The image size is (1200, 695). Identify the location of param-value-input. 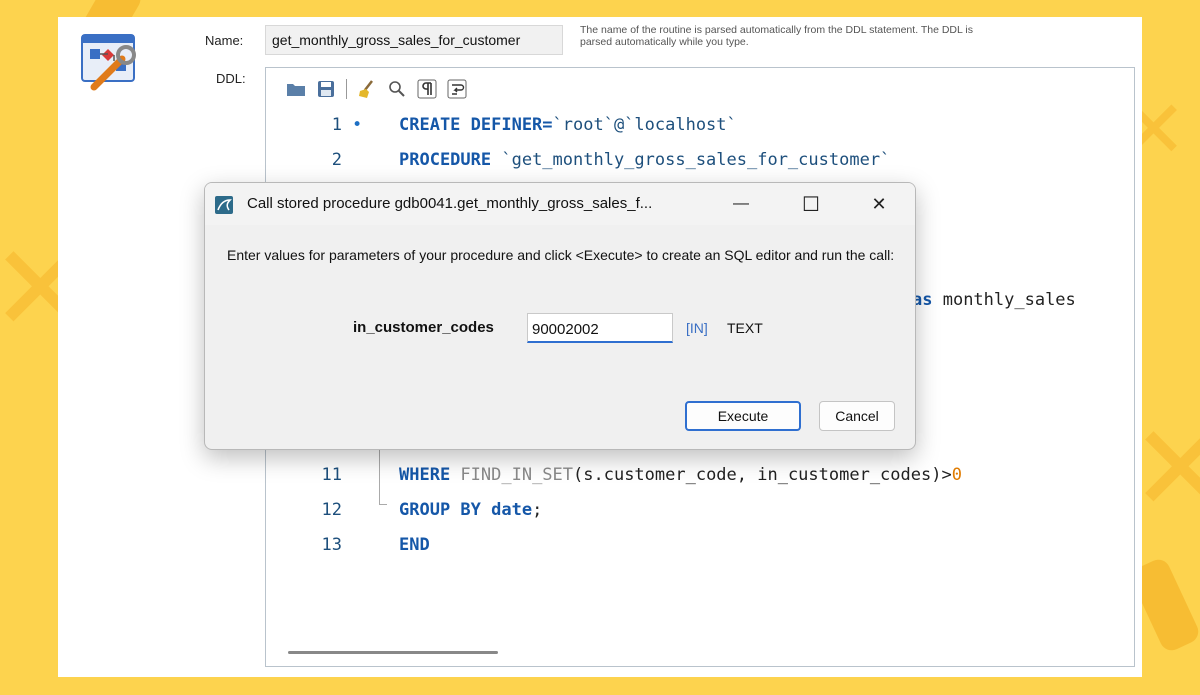
(600, 328).